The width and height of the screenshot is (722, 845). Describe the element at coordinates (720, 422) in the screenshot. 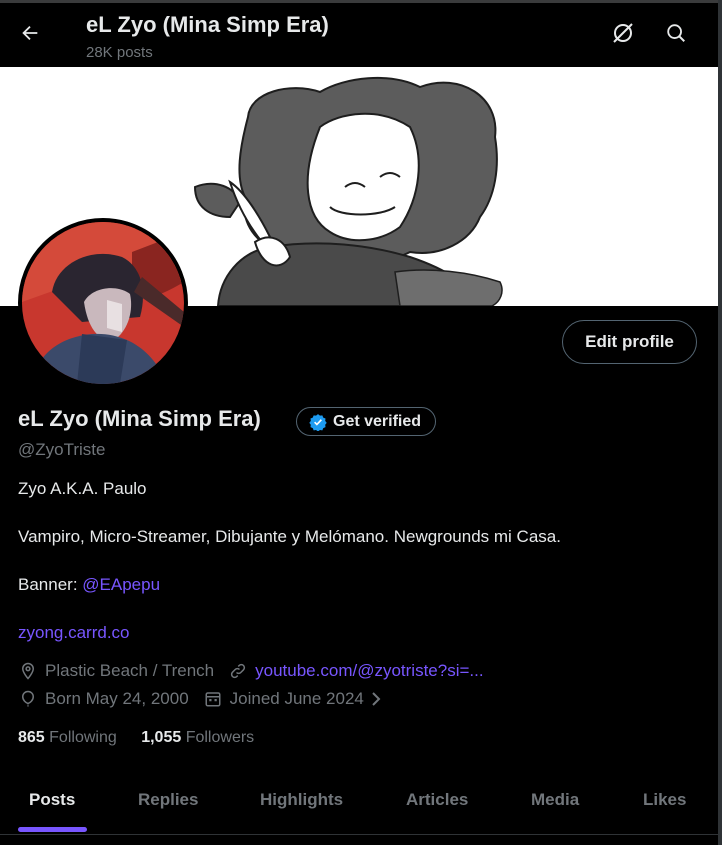

I see `scrollbar-track` at that location.